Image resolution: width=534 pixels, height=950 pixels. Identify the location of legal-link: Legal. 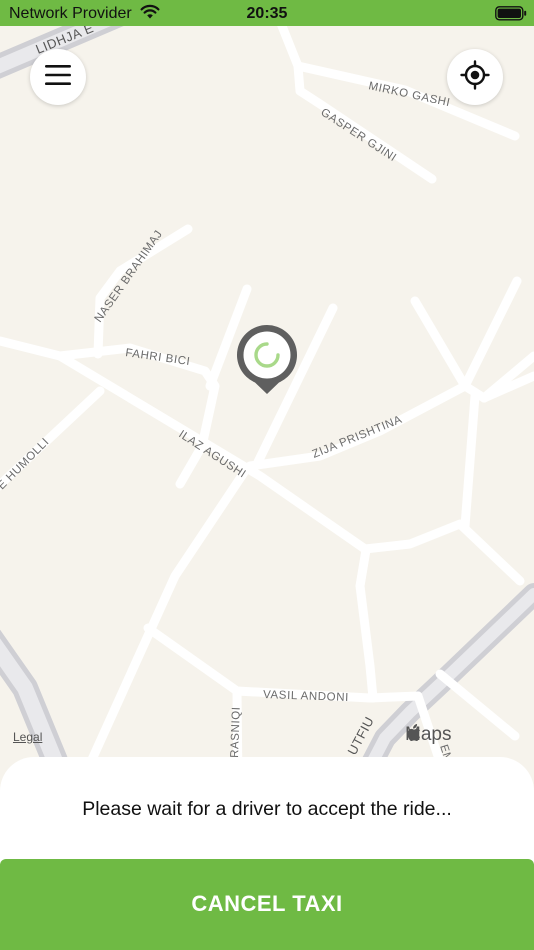
(27, 737).